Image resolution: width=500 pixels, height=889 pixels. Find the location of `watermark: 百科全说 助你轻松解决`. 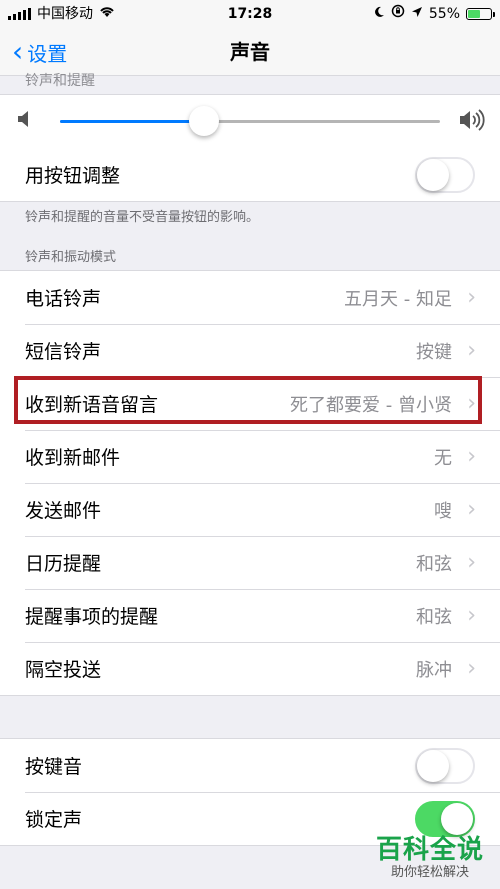

watermark: 百科全说 助你轻松解决 is located at coordinates (430, 858).